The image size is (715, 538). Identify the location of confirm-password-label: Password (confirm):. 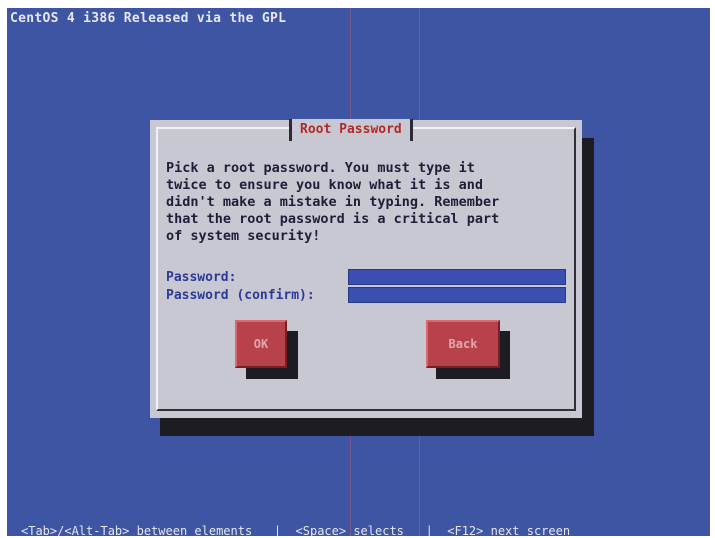
(240, 295).